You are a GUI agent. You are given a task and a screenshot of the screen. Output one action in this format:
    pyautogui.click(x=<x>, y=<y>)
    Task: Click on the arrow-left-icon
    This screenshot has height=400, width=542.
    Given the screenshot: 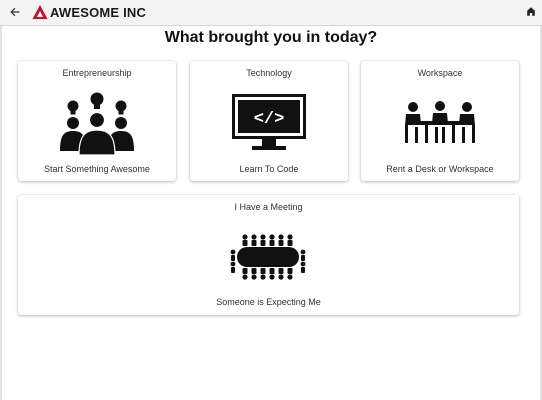 What is the action you would take?
    pyautogui.click(x=15, y=12)
    